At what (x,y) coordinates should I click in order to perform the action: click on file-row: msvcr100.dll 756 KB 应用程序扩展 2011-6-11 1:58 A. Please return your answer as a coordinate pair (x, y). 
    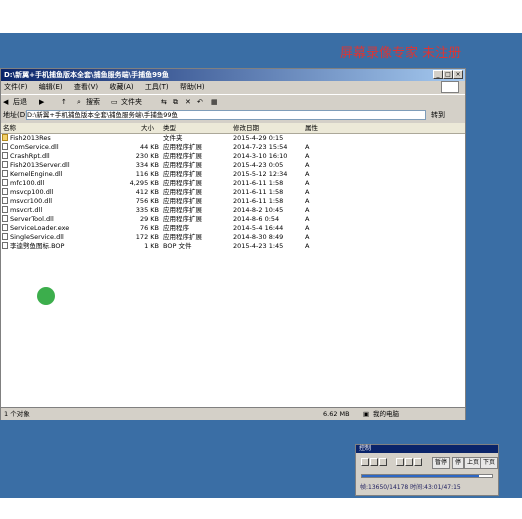
    Looking at the image, I should click on (233, 201).